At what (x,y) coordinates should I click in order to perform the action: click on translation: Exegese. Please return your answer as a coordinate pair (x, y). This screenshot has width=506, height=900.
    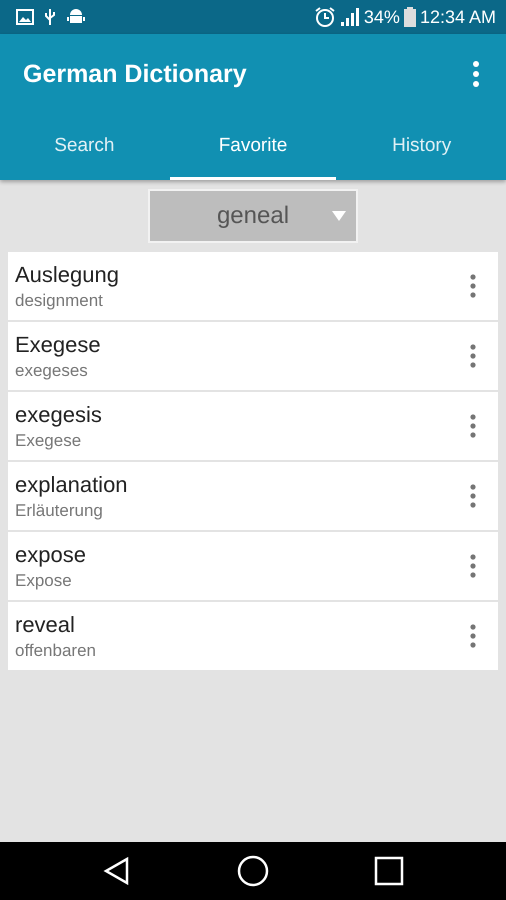
    Looking at the image, I should click on (48, 440).